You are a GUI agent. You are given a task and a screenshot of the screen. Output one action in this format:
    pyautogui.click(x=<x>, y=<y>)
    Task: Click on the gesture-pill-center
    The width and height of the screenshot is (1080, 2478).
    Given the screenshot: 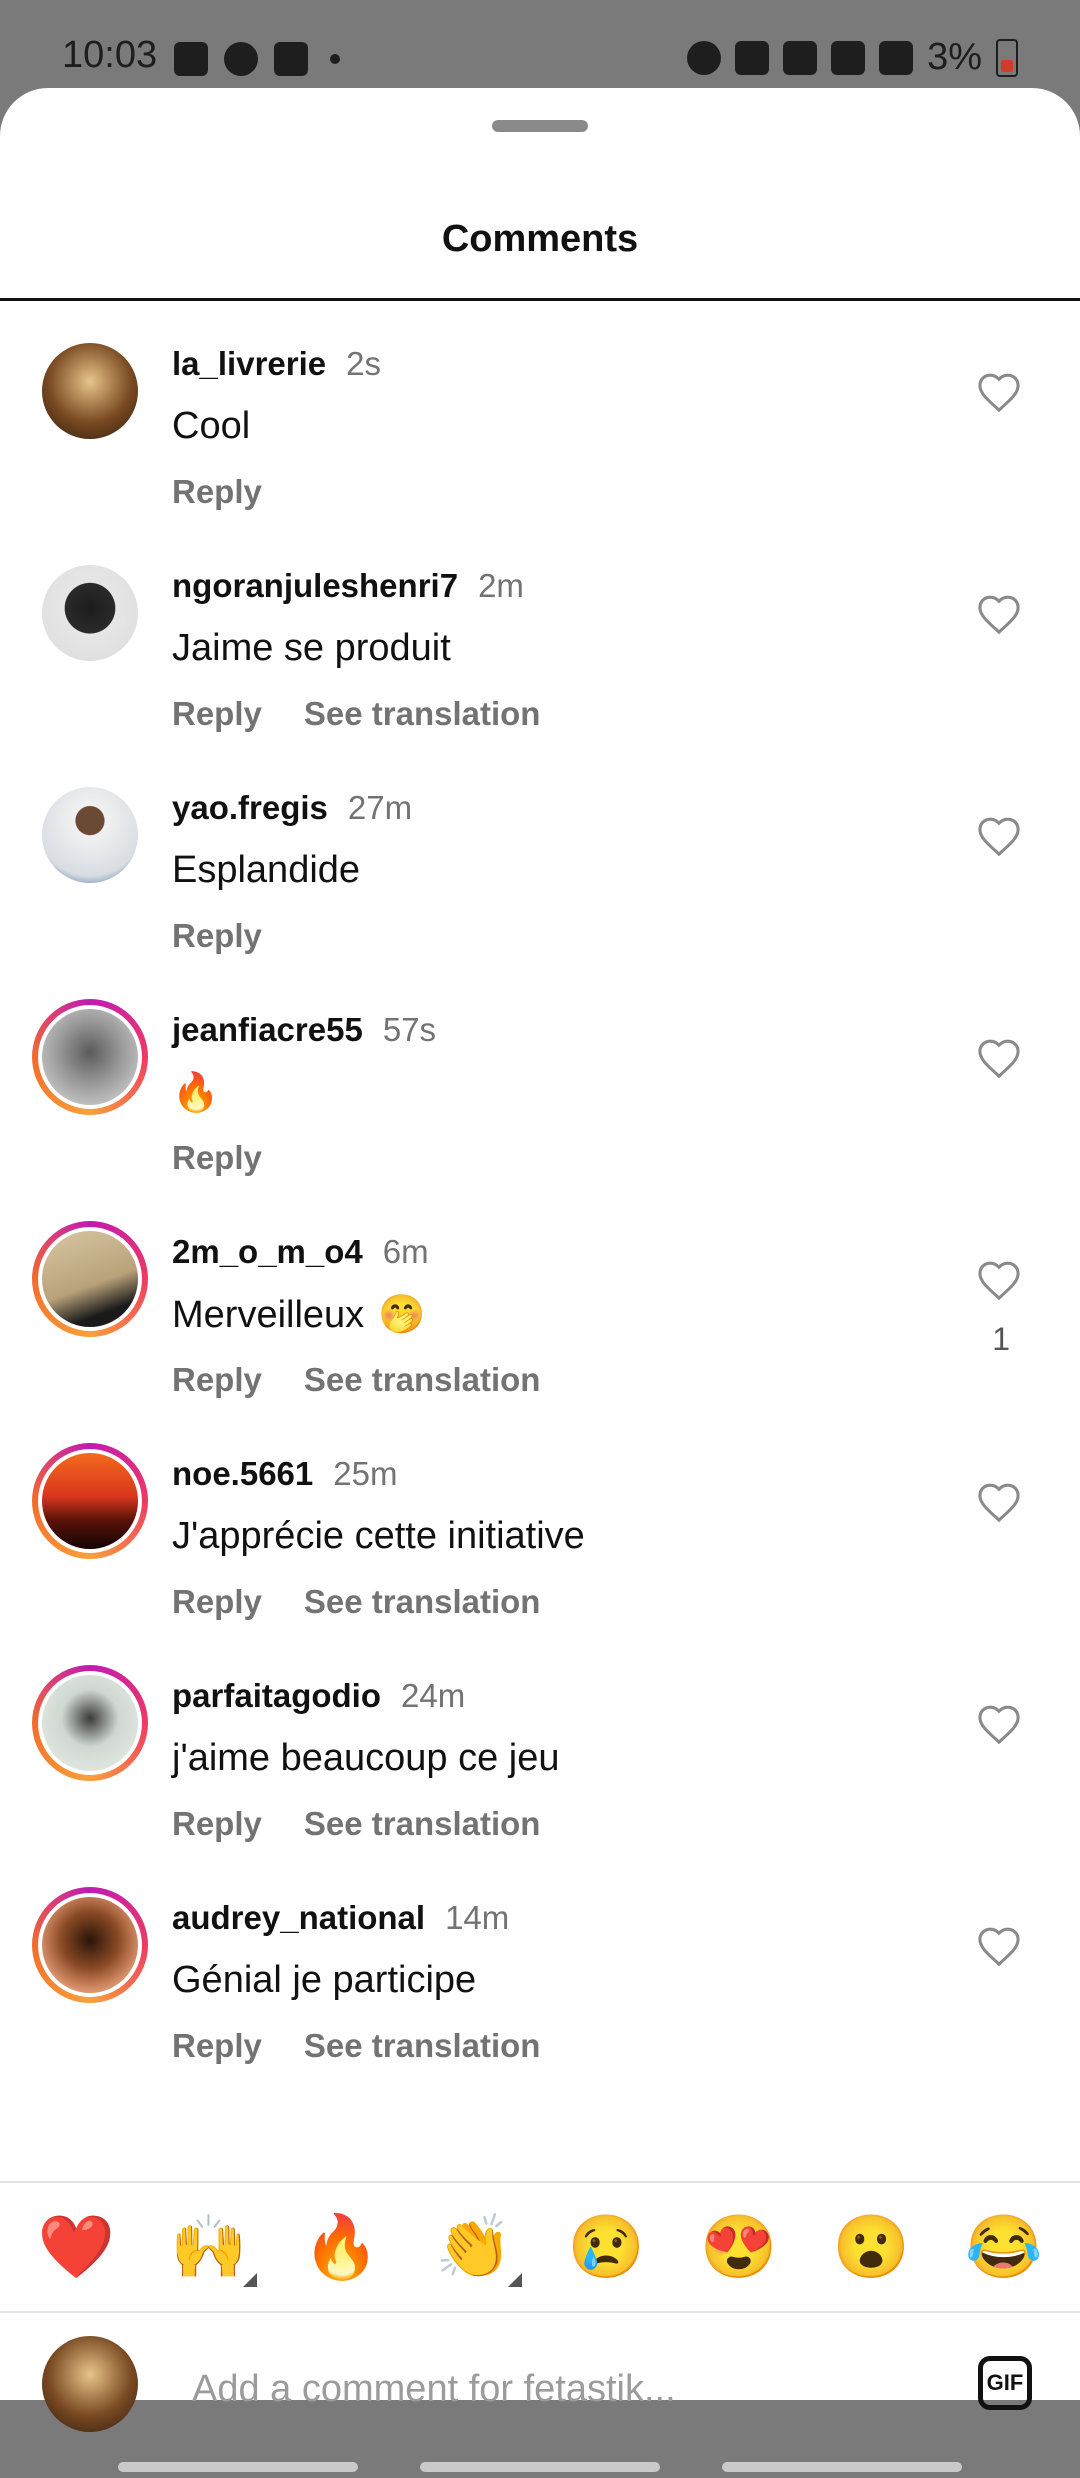 What is the action you would take?
    pyautogui.click(x=540, y=2467)
    